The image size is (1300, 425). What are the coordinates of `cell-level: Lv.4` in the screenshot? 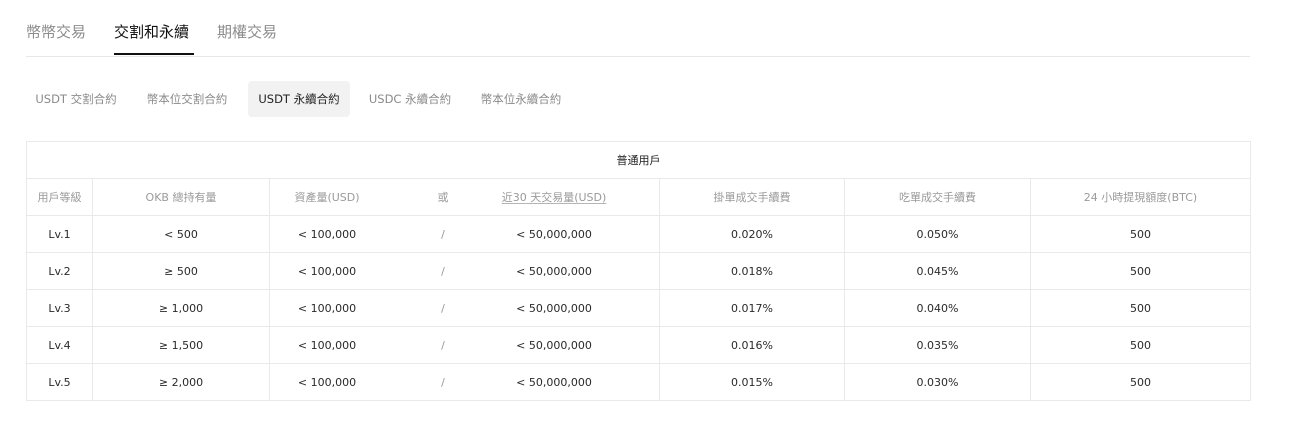 It's located at (59, 345).